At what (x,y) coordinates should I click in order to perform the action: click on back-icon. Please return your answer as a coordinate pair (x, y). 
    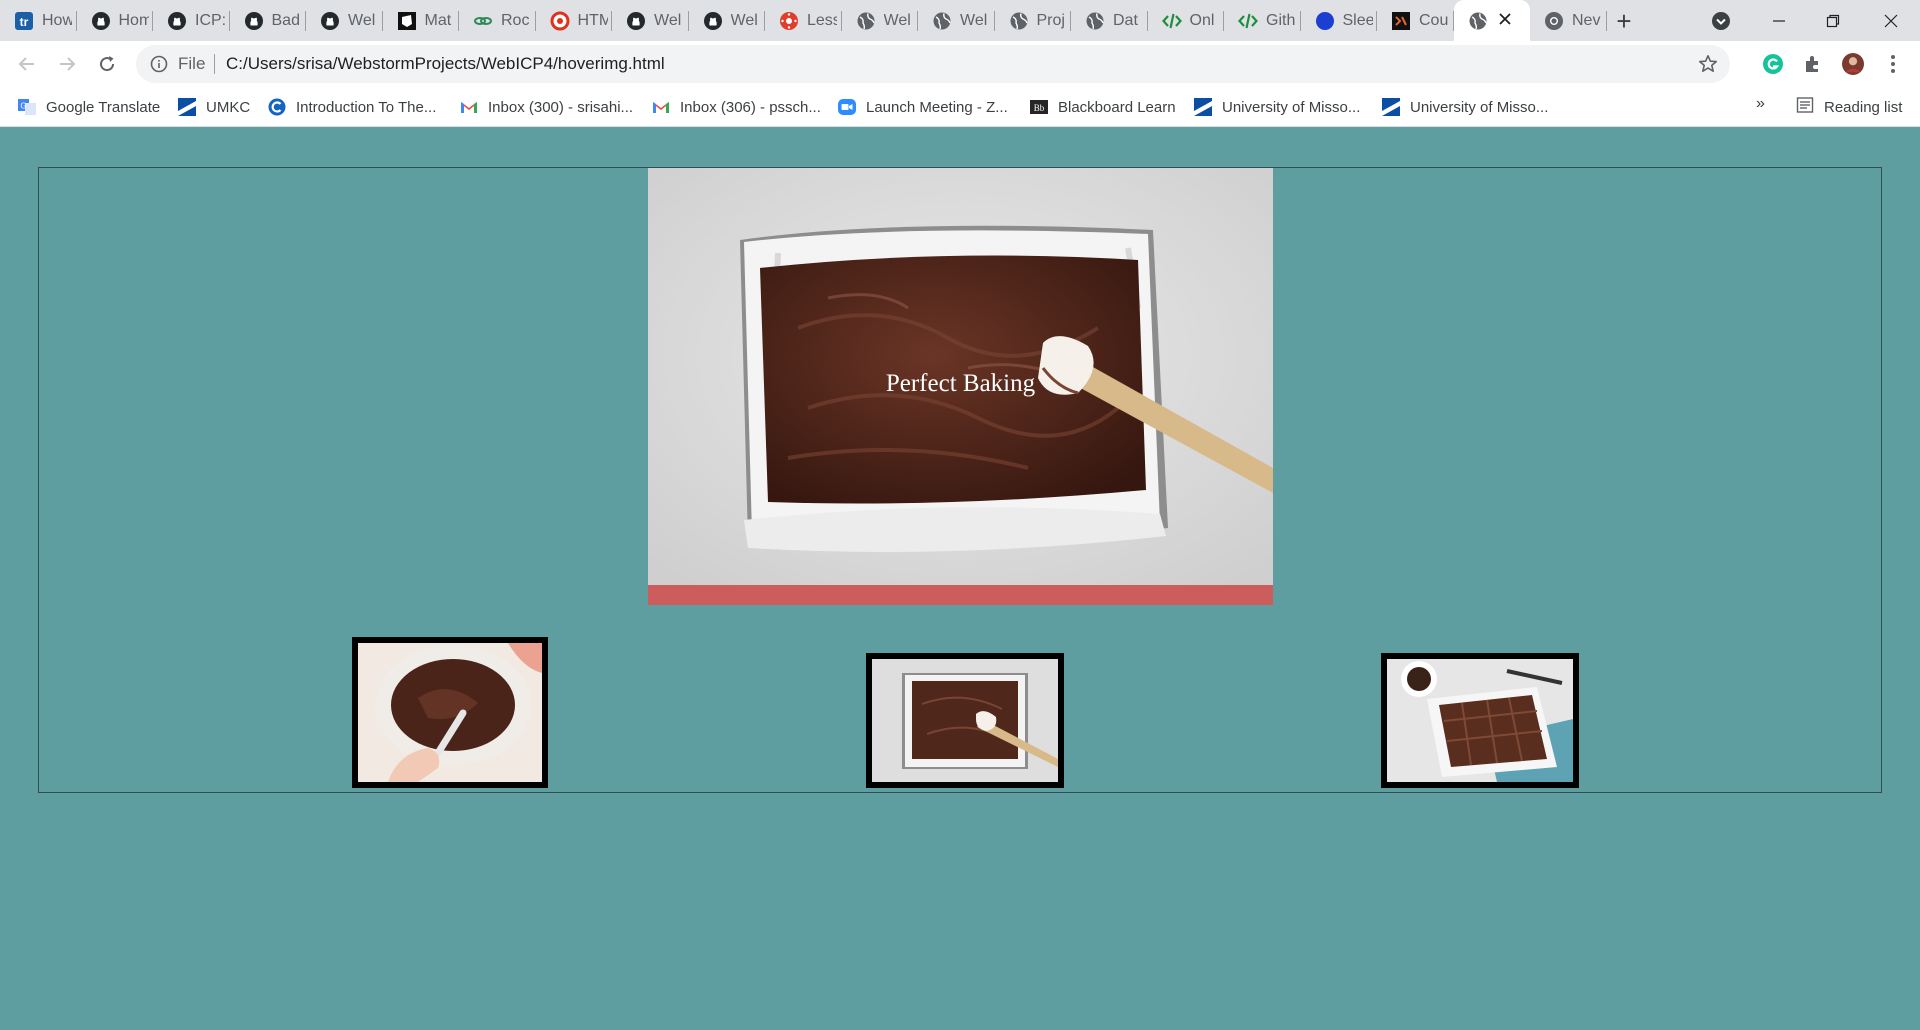
    Looking at the image, I should click on (27, 64).